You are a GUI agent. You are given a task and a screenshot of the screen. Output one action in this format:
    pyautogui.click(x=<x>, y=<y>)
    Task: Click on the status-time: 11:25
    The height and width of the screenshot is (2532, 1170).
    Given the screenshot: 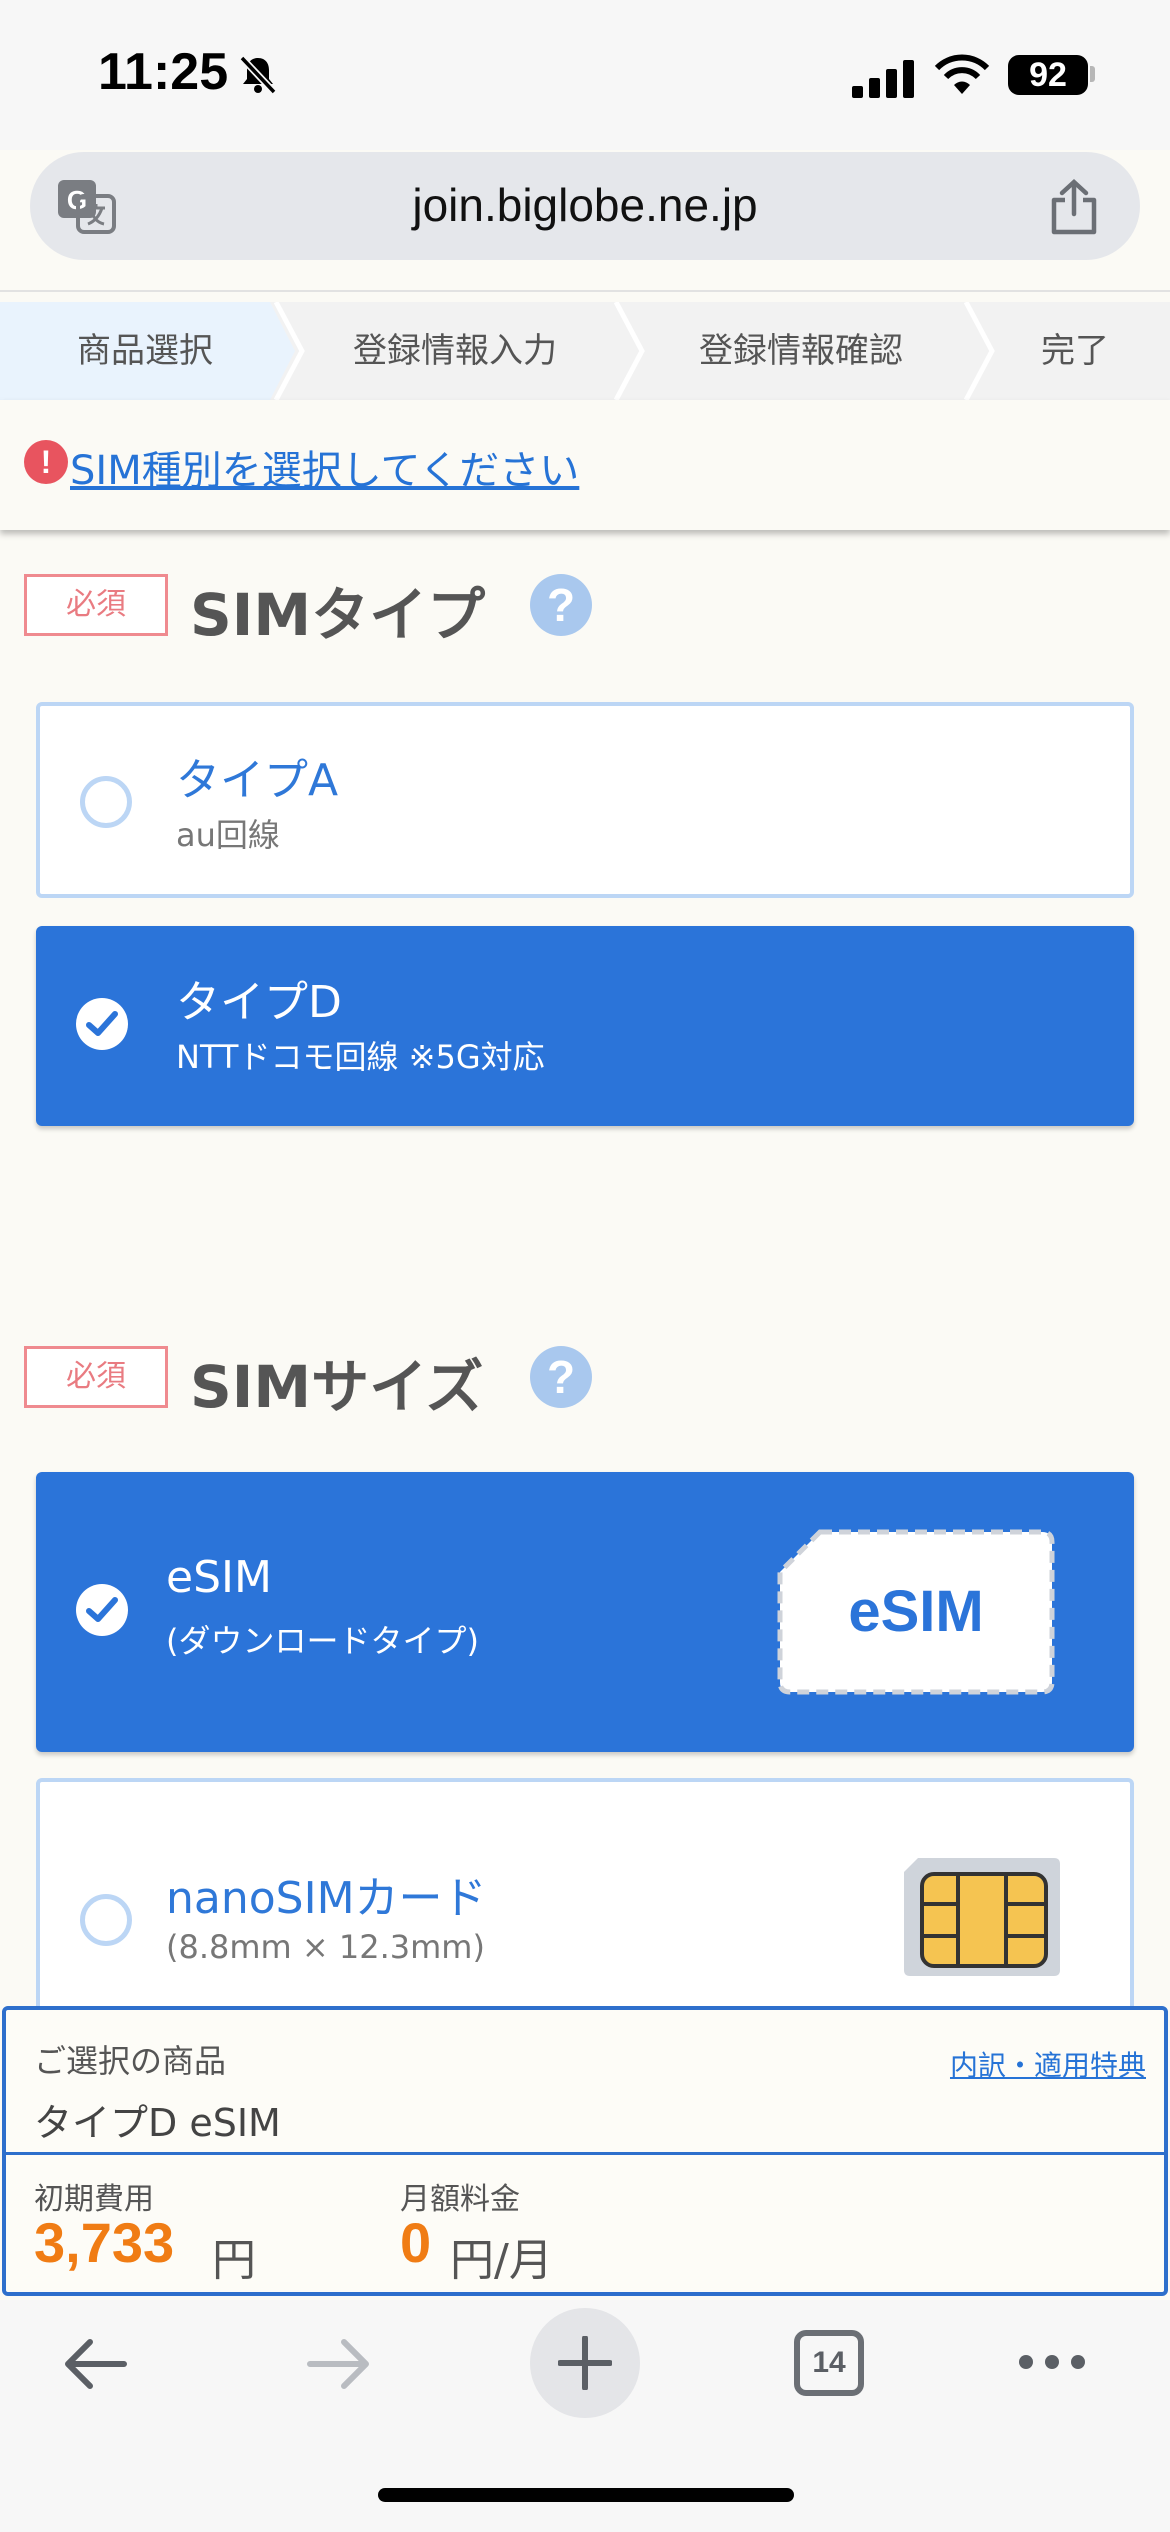 What is the action you would take?
    pyautogui.click(x=163, y=72)
    